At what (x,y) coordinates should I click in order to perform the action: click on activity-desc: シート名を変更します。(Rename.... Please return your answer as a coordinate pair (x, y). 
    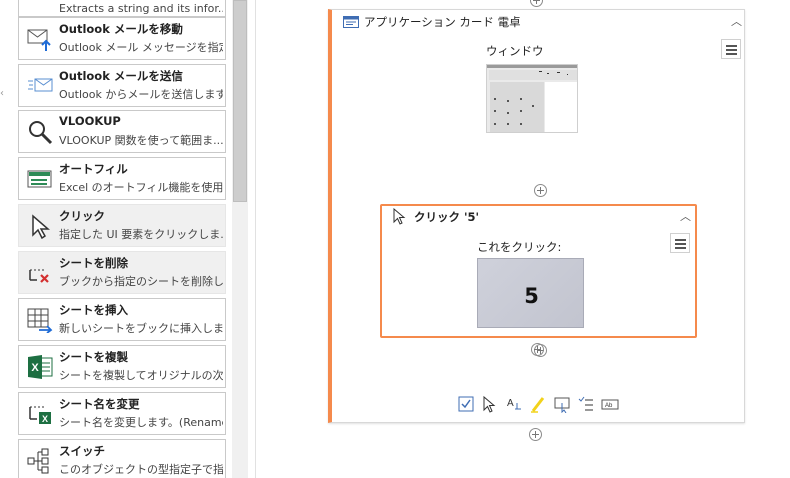
    Looking at the image, I should click on (141, 422).